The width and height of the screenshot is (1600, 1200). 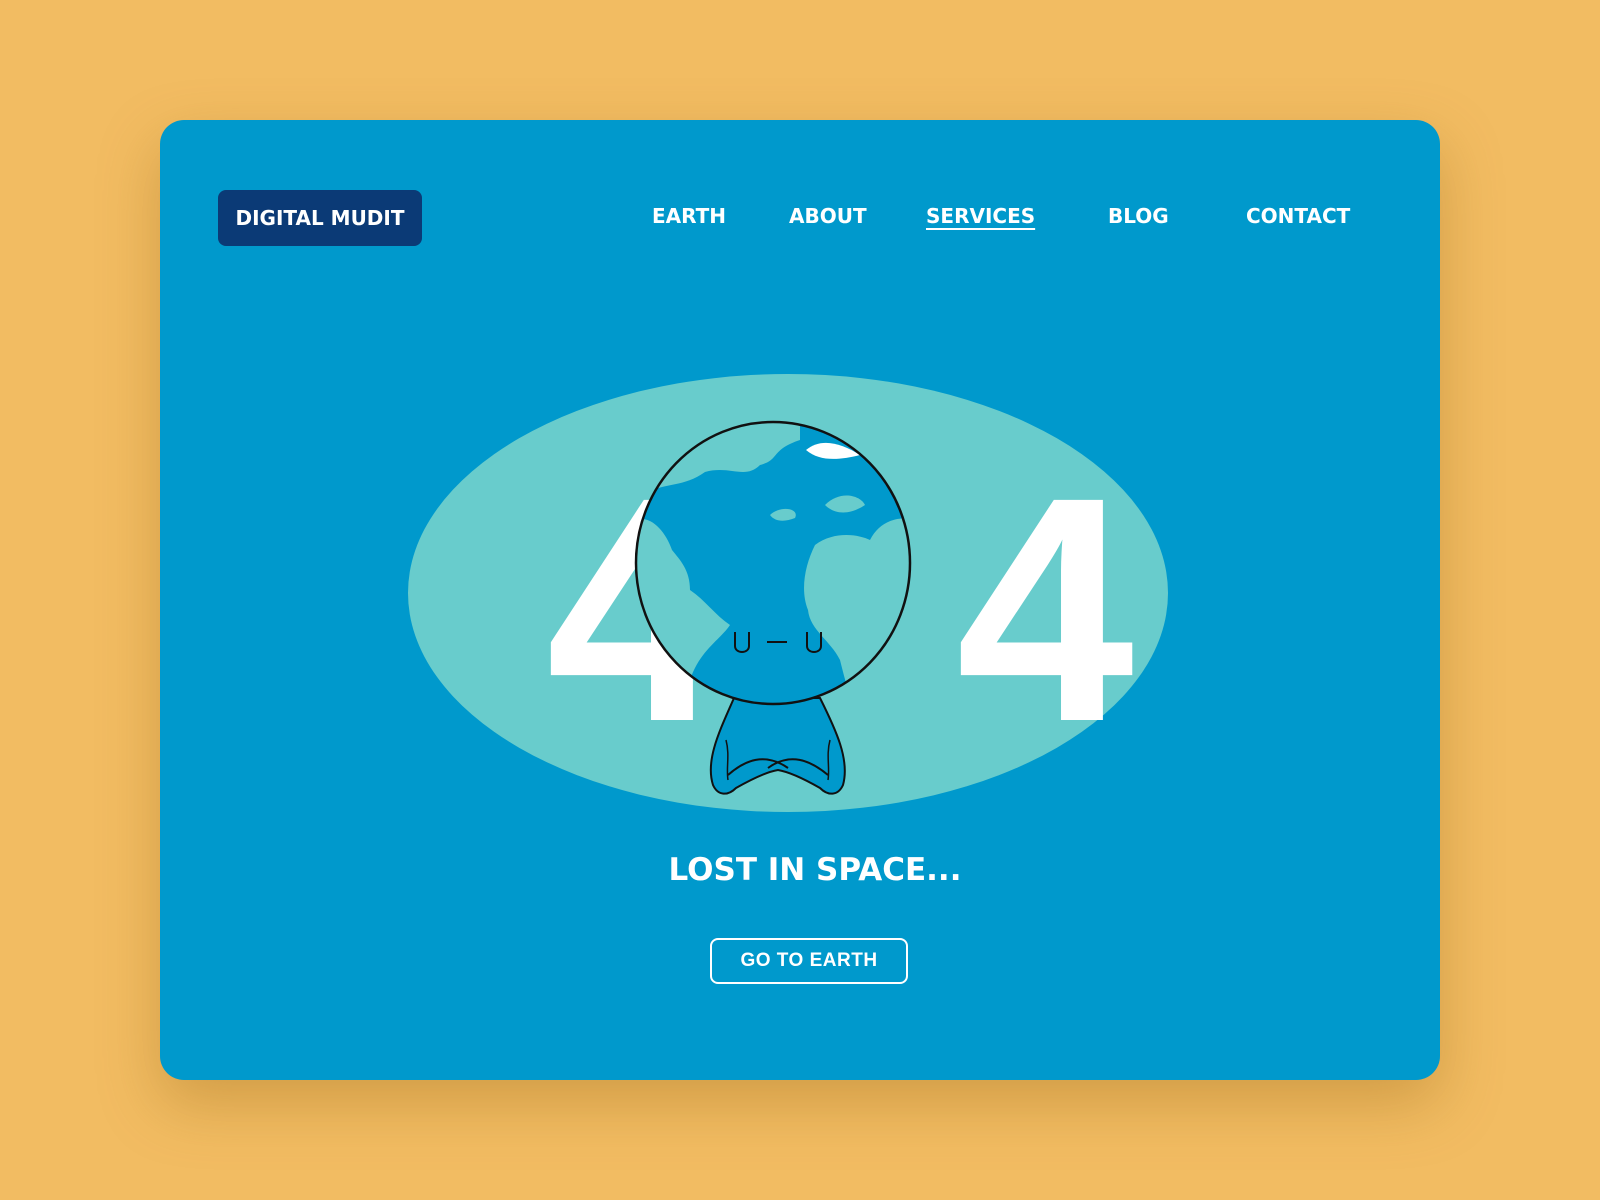 I want to click on error-digit-right: 4, so click(x=1046, y=609).